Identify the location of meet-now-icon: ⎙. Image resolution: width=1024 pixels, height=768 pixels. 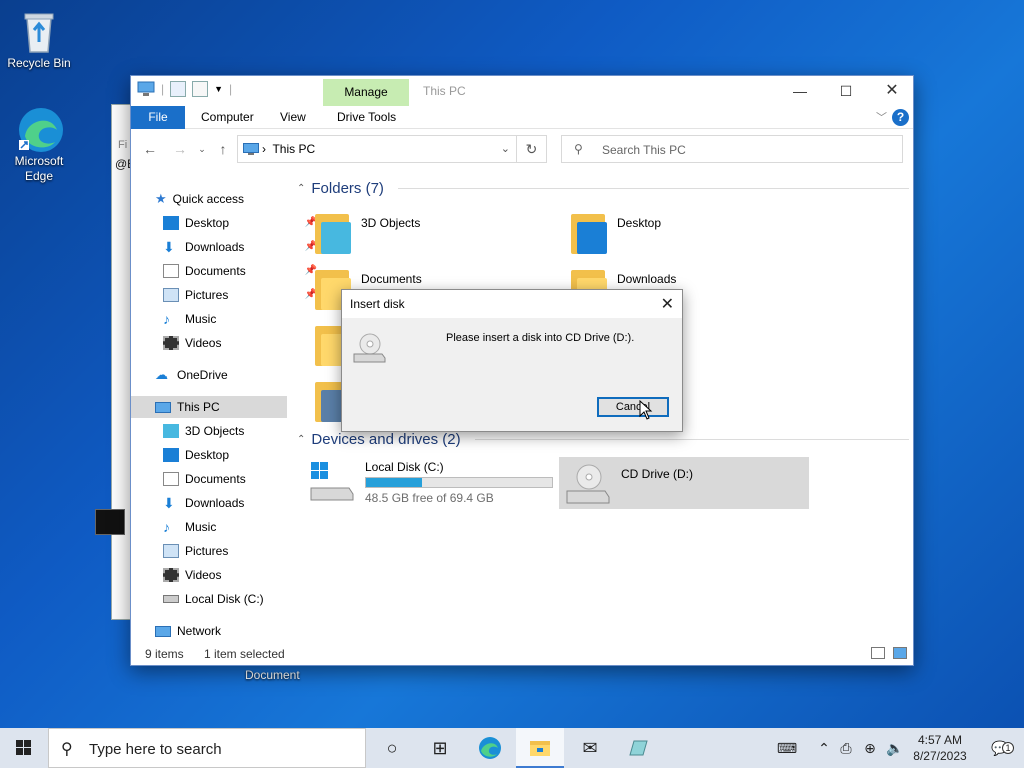
(846, 748).